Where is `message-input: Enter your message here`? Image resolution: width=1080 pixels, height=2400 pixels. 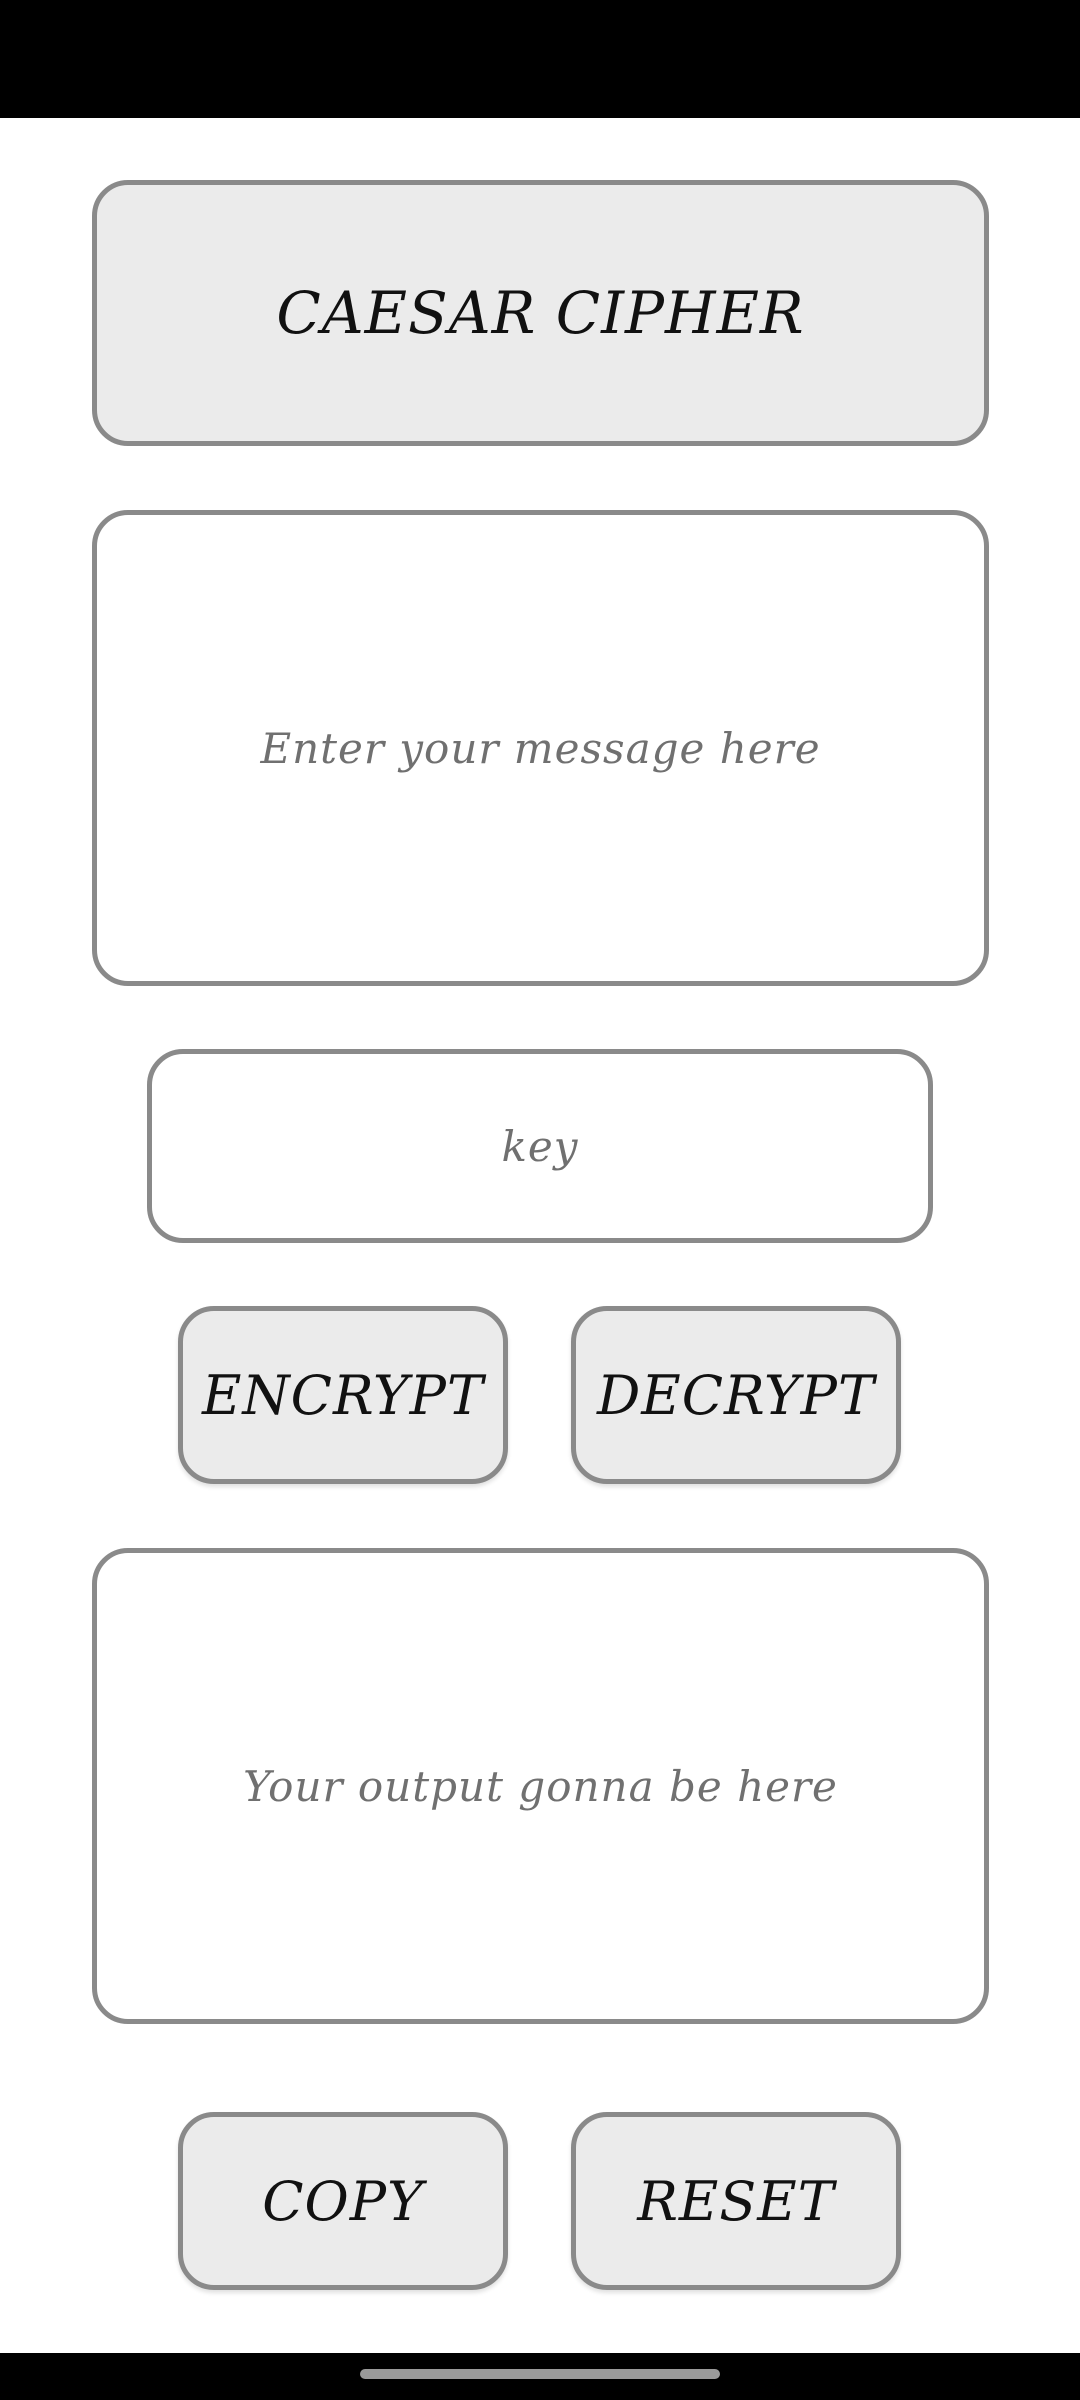
message-input: Enter your message here is located at coordinates (540, 748).